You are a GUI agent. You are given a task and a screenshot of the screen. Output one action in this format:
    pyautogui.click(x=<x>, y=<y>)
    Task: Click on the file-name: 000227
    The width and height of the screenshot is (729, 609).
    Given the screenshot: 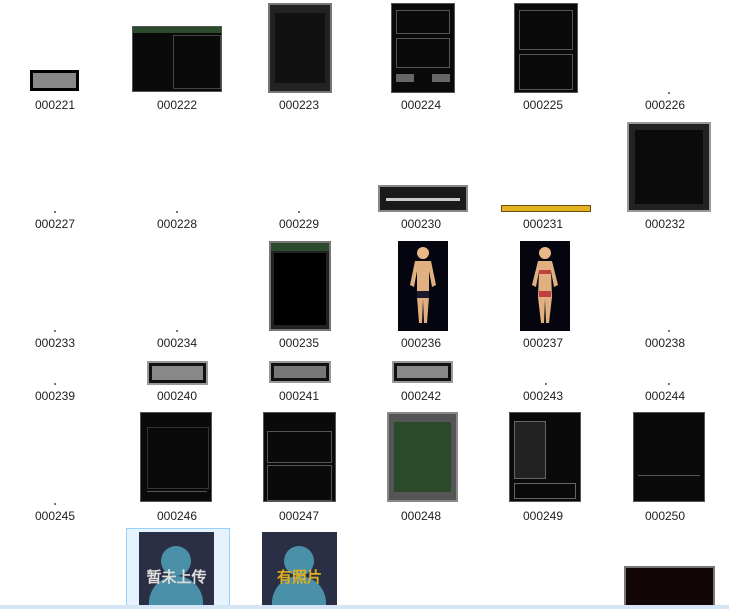 What is the action you would take?
    pyautogui.click(x=55, y=224)
    